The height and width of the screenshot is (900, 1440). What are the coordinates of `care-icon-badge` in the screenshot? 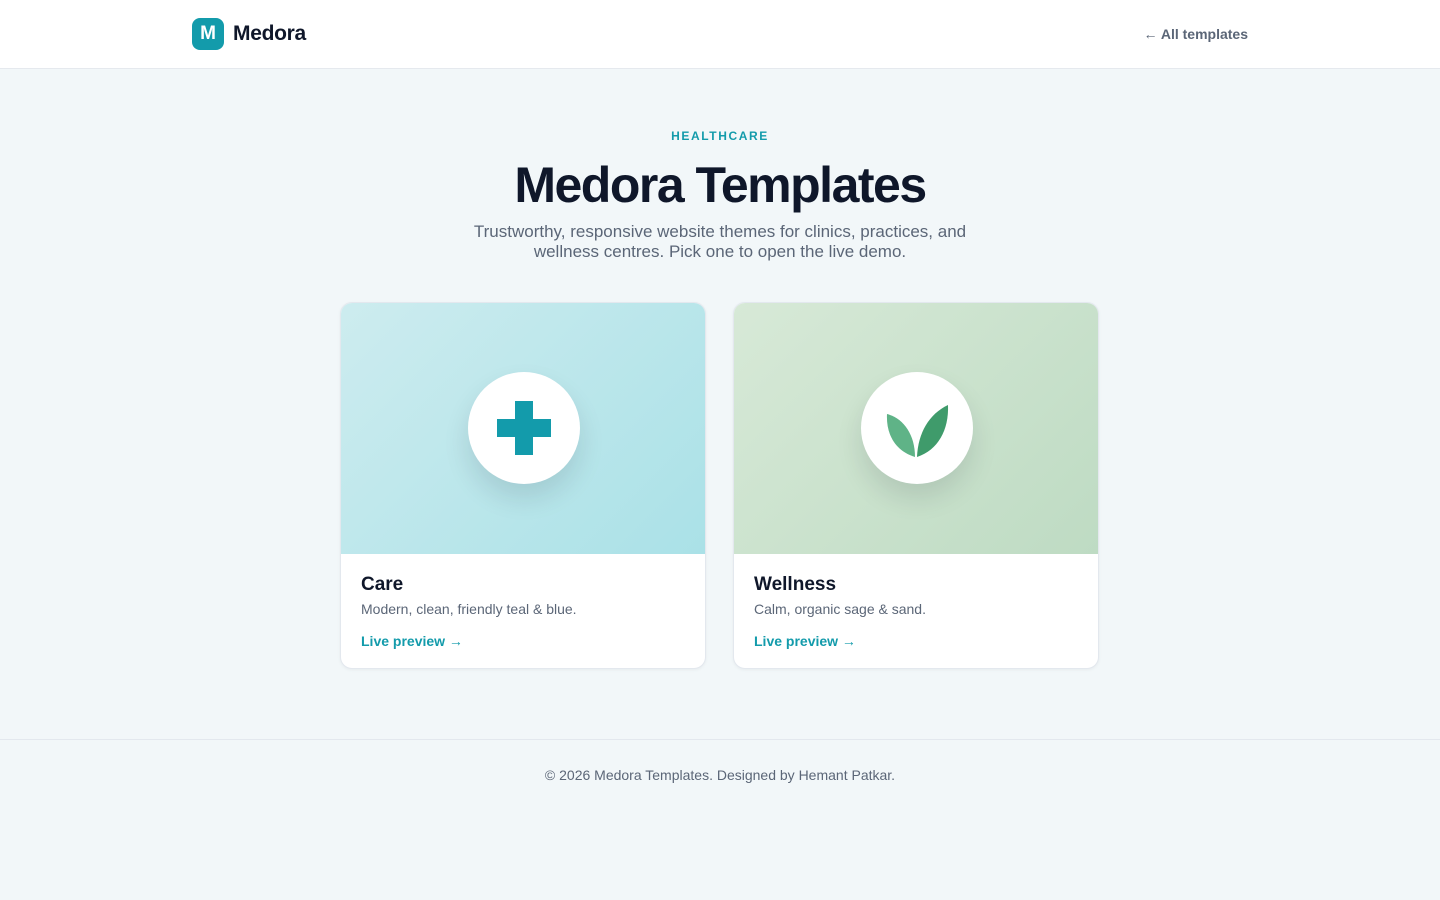 It's located at (524, 428).